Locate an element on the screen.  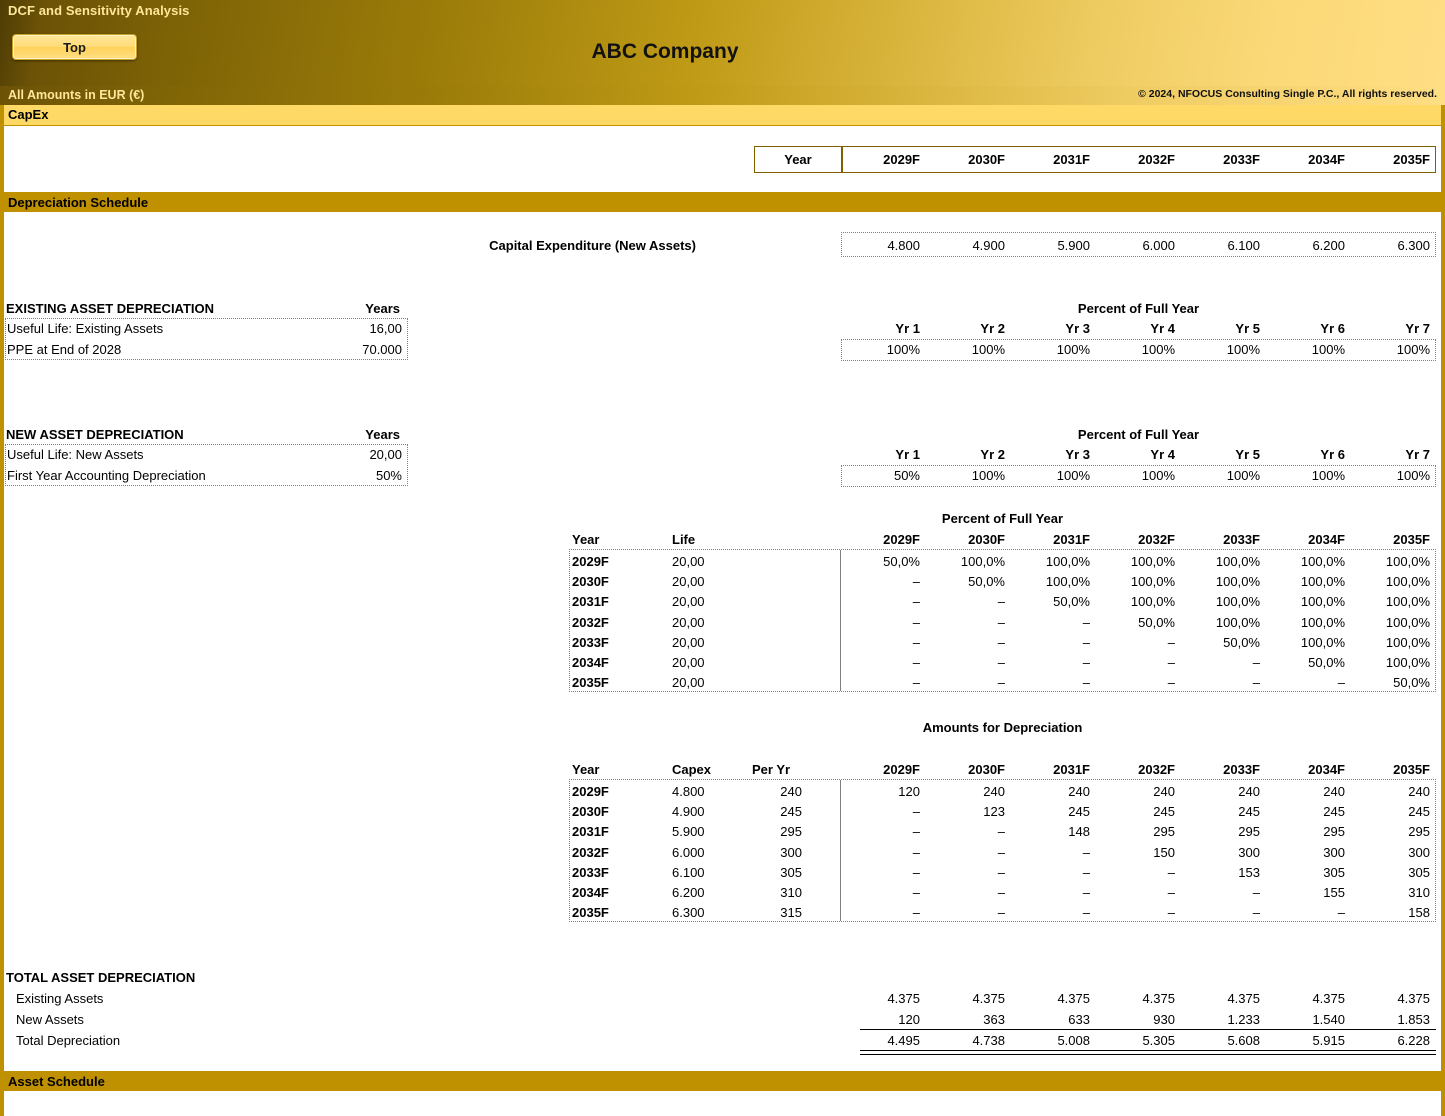
new-percent-0: 50% is located at coordinates (880, 475).